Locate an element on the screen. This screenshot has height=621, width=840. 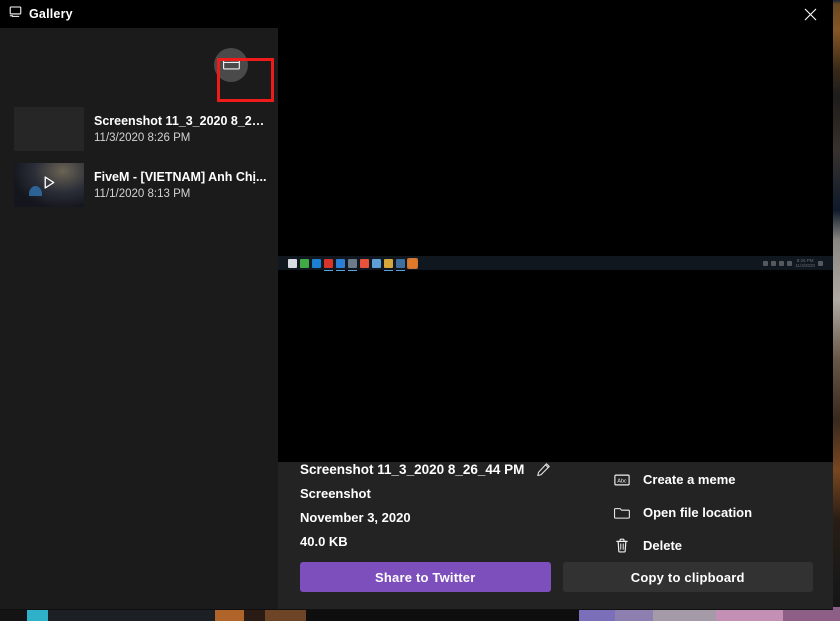
action-open-file-location: Open file location is located at coordinates (713, 512).